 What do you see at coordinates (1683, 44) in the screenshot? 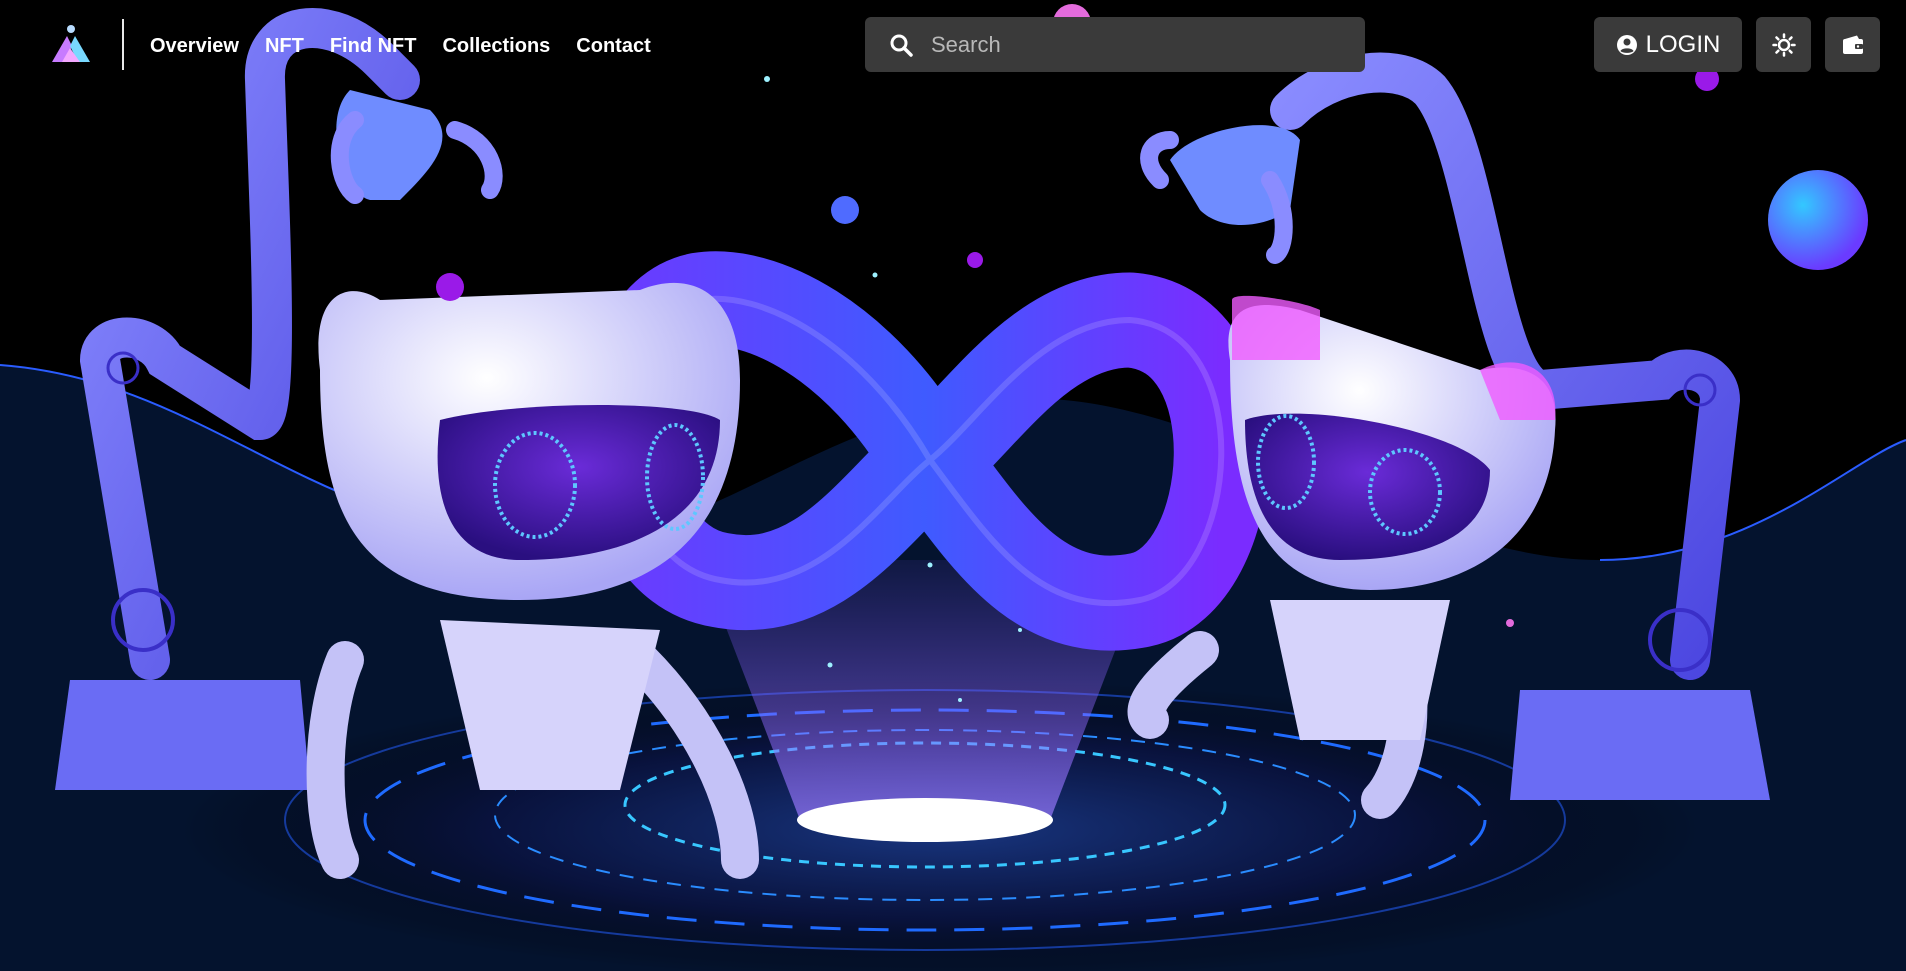
I see `login-label: LOGIN` at bounding box center [1683, 44].